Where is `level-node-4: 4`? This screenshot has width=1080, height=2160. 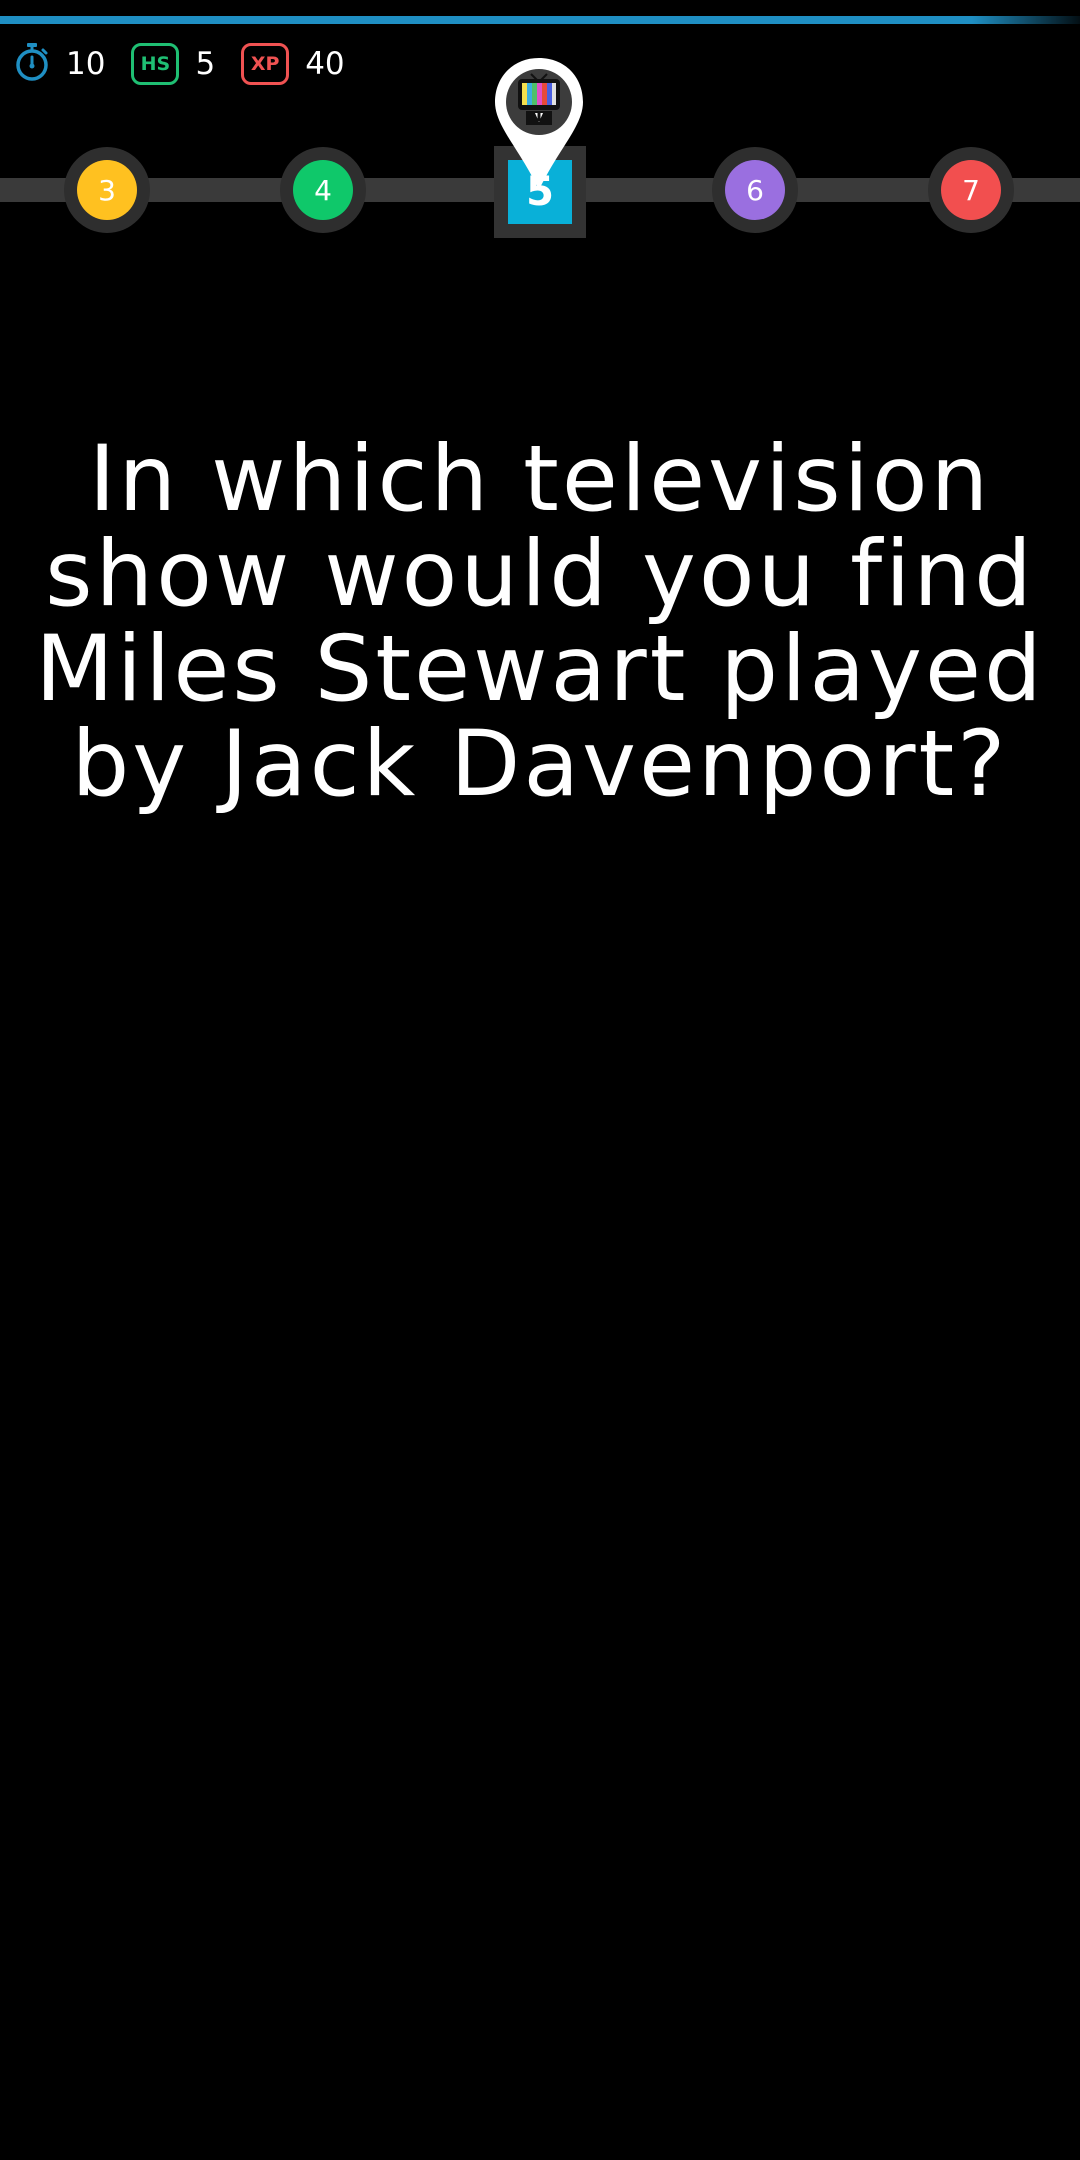 level-node-4: 4 is located at coordinates (323, 190).